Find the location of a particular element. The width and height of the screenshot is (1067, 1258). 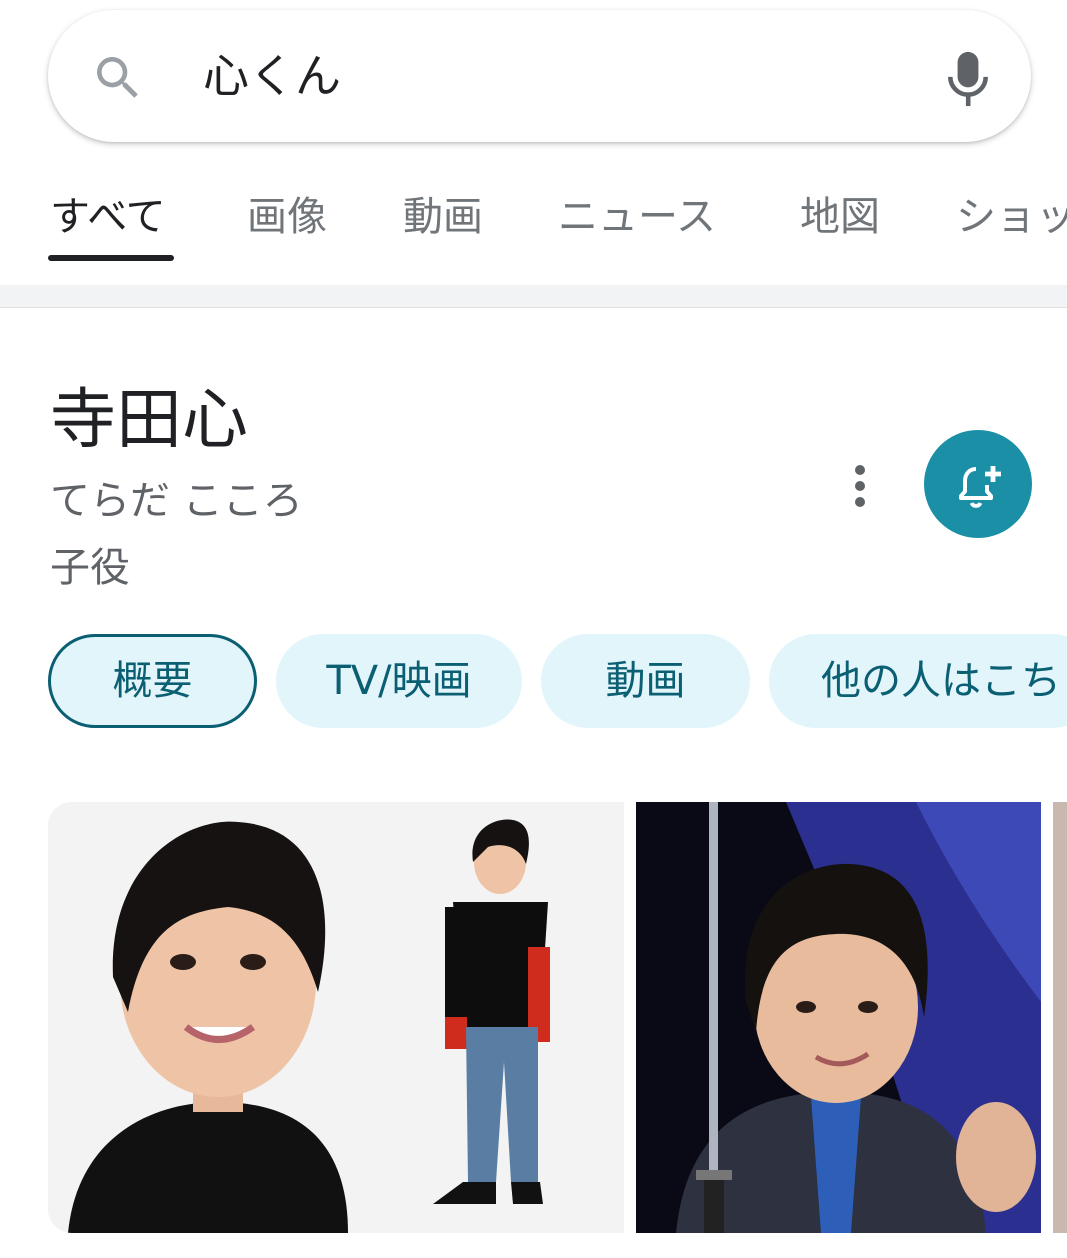

entity-title: 寺田心 is located at coordinates (149, 419).